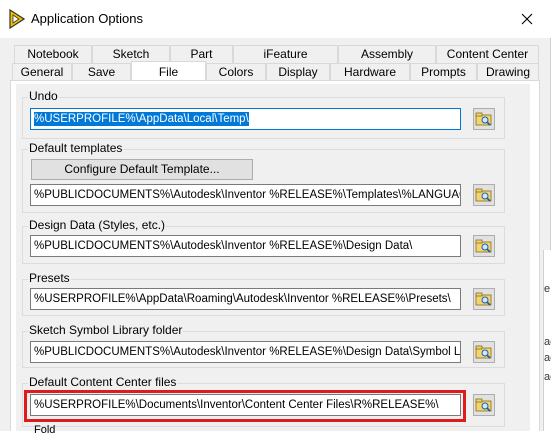  I want to click on tab-display: Display, so click(298, 72).